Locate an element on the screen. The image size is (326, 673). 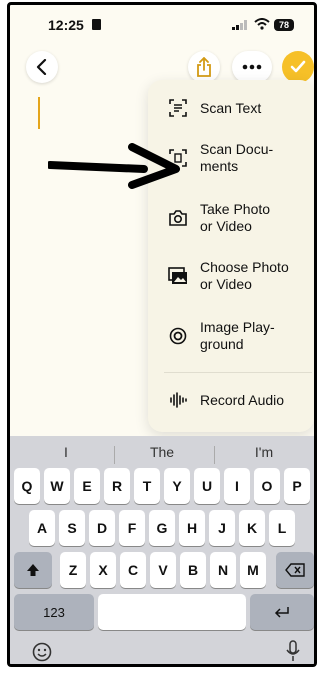
menu-item-choose-photo: Choose Photo or Video is located at coordinates (231, 276).